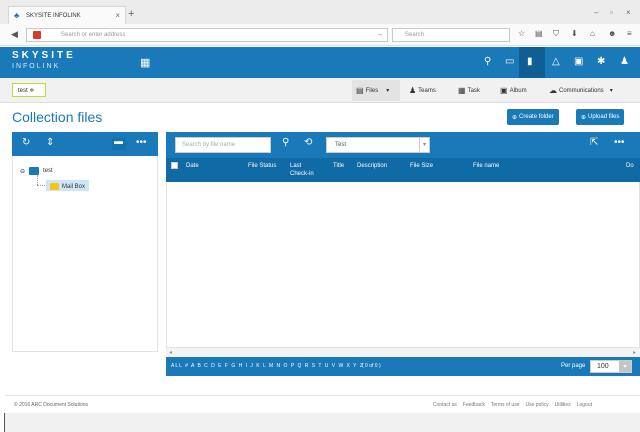 The image size is (640, 432). Describe the element at coordinates (445, 405) in the screenshot. I see `footer-link-contact: Contact us` at that location.